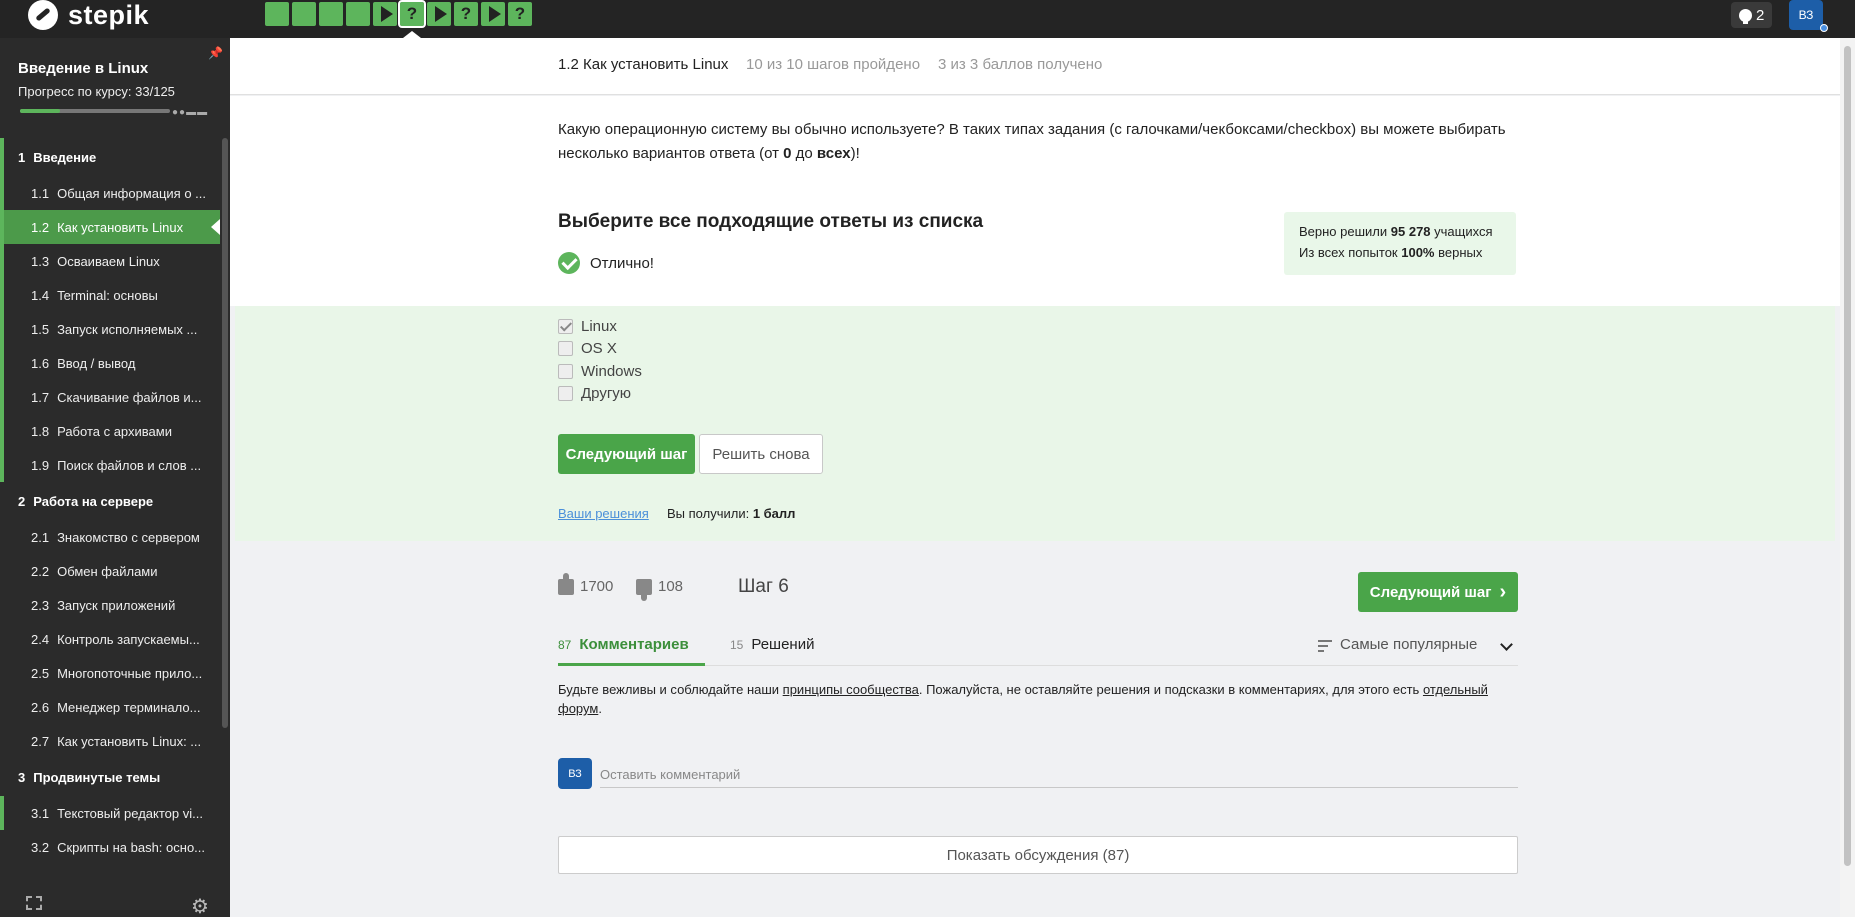 This screenshot has height=917, width=1855. I want to click on lesson-number: 3.2, so click(40, 847).